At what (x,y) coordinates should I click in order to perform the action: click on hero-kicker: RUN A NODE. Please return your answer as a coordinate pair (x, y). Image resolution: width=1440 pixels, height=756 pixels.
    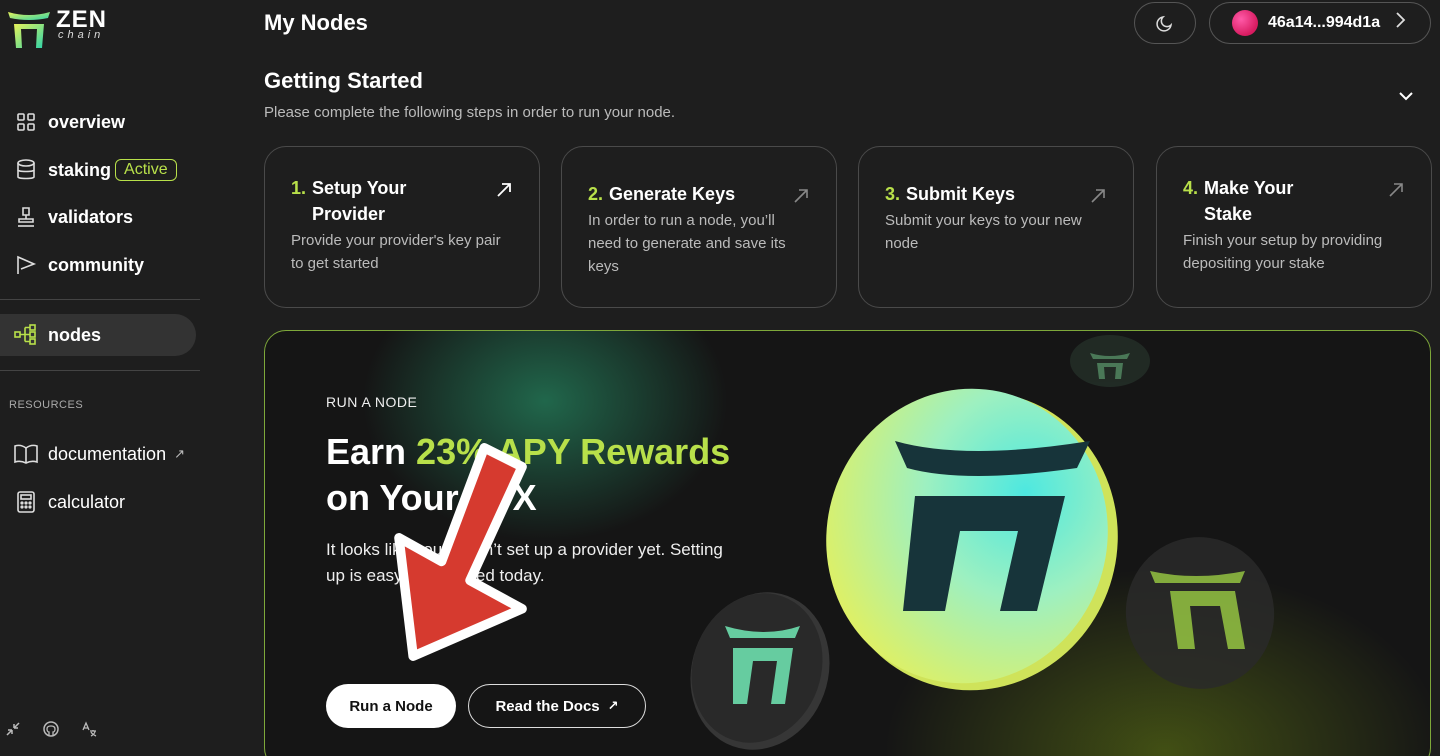
    Looking at the image, I should click on (372, 402).